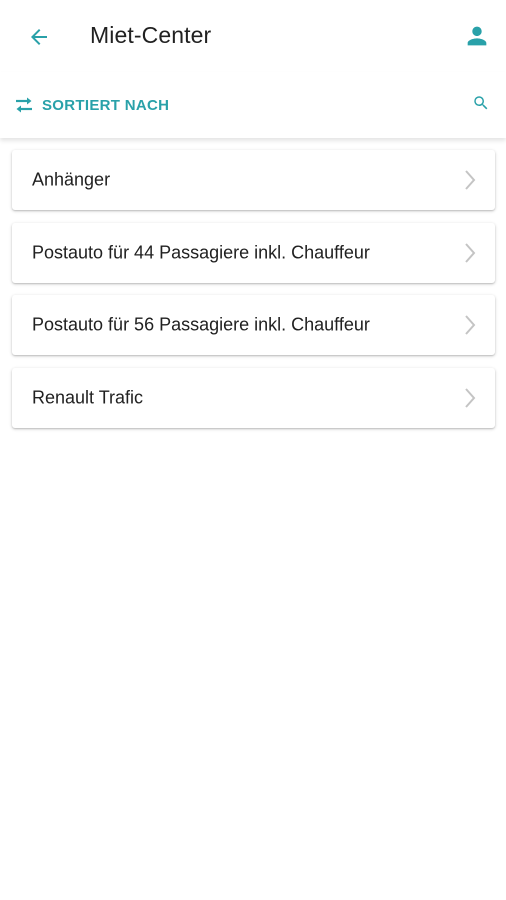 This screenshot has height=900, width=506. I want to click on arrow-left-icon, so click(39, 37).